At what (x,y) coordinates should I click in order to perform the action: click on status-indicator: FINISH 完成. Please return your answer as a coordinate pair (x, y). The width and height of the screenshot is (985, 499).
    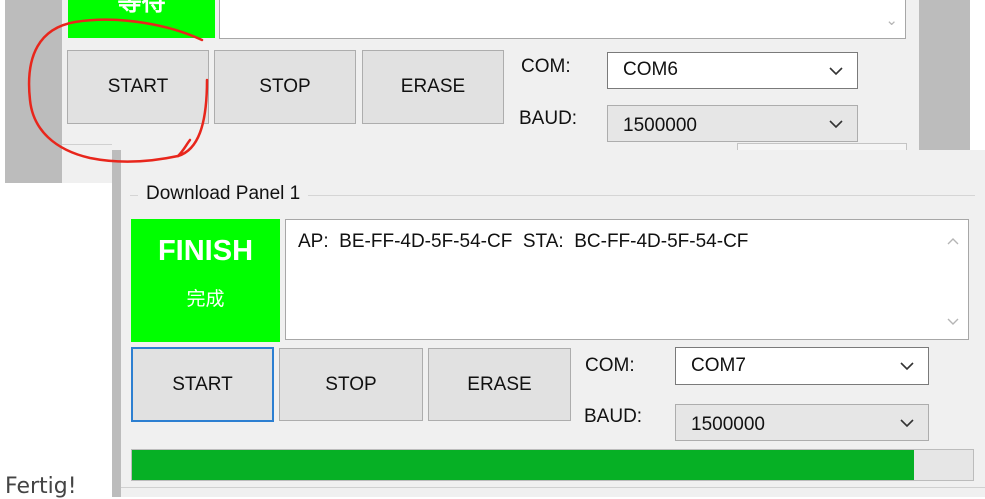
    Looking at the image, I should click on (205, 280).